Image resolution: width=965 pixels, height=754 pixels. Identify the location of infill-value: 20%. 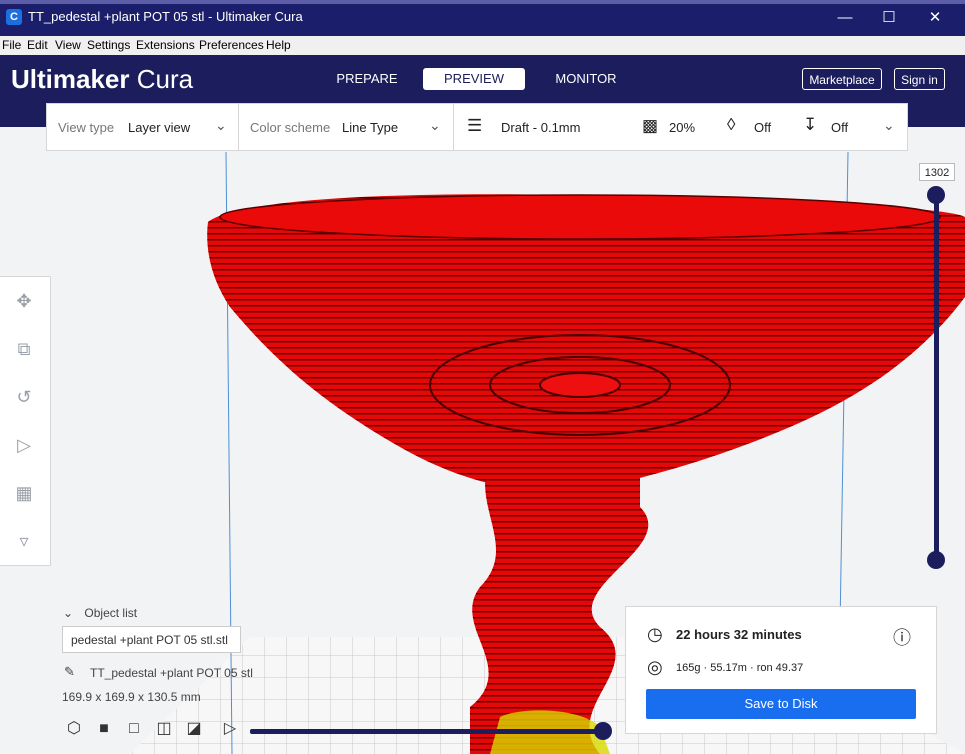
(682, 127).